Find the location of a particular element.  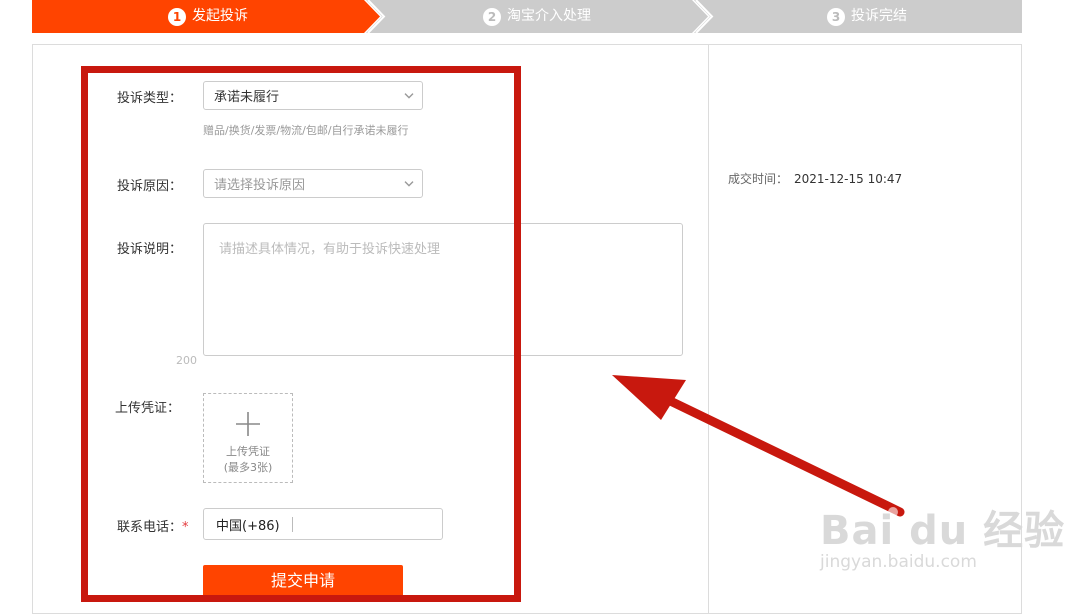

phone-input: 中国(+86) is located at coordinates (323, 524).